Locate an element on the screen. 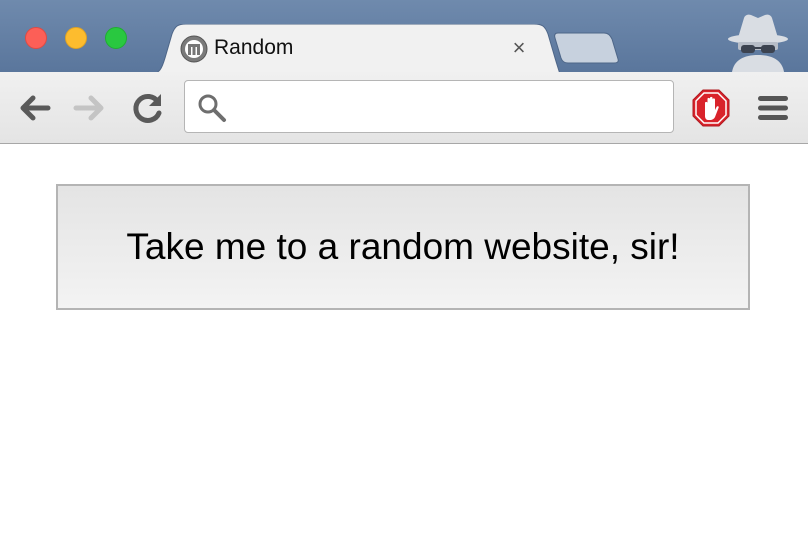  address-bar is located at coordinates (429, 106).